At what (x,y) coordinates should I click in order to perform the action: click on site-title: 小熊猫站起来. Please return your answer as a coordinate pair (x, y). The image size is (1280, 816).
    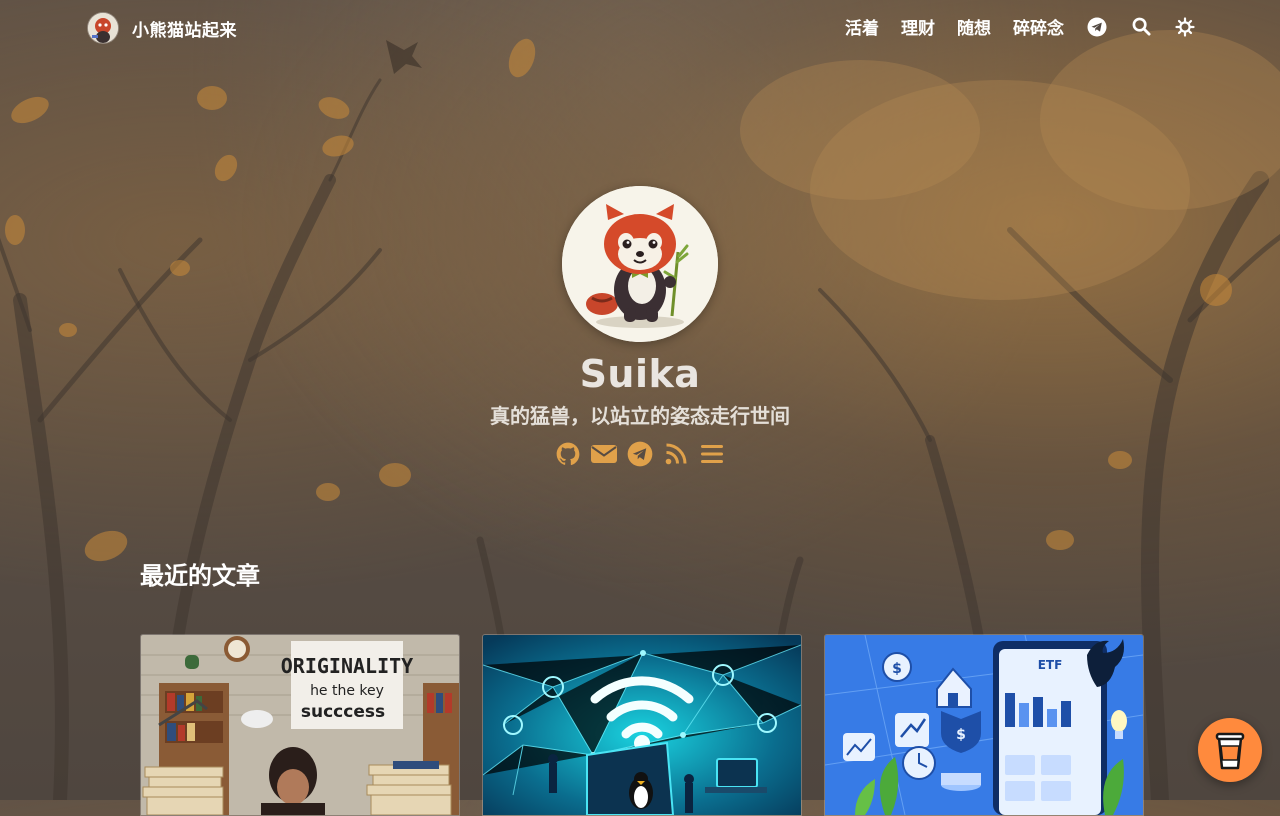
    Looking at the image, I should click on (184, 28).